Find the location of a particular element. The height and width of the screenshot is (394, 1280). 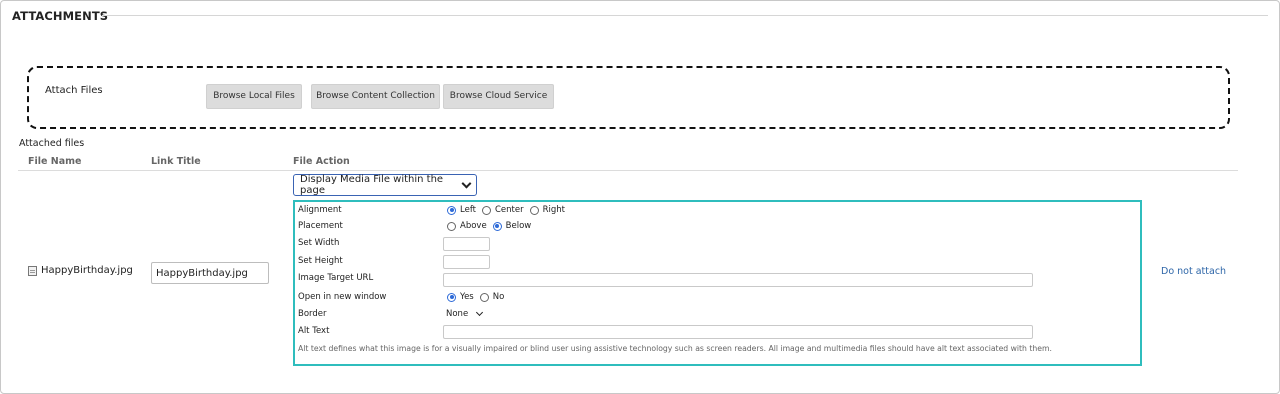

open-new-window-no-label: No is located at coordinates (498, 297).